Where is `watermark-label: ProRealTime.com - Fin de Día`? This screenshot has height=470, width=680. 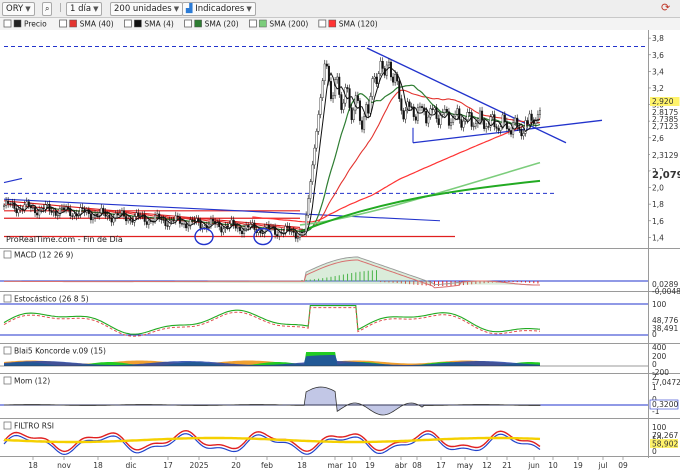 watermark-label: ProRealTime.com - Fin de Día is located at coordinates (64, 239).